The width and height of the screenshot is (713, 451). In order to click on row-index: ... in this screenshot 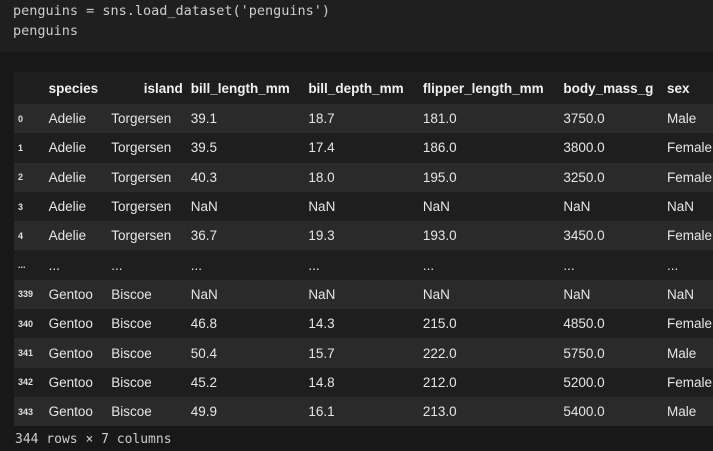, I will do `click(22, 265)`.